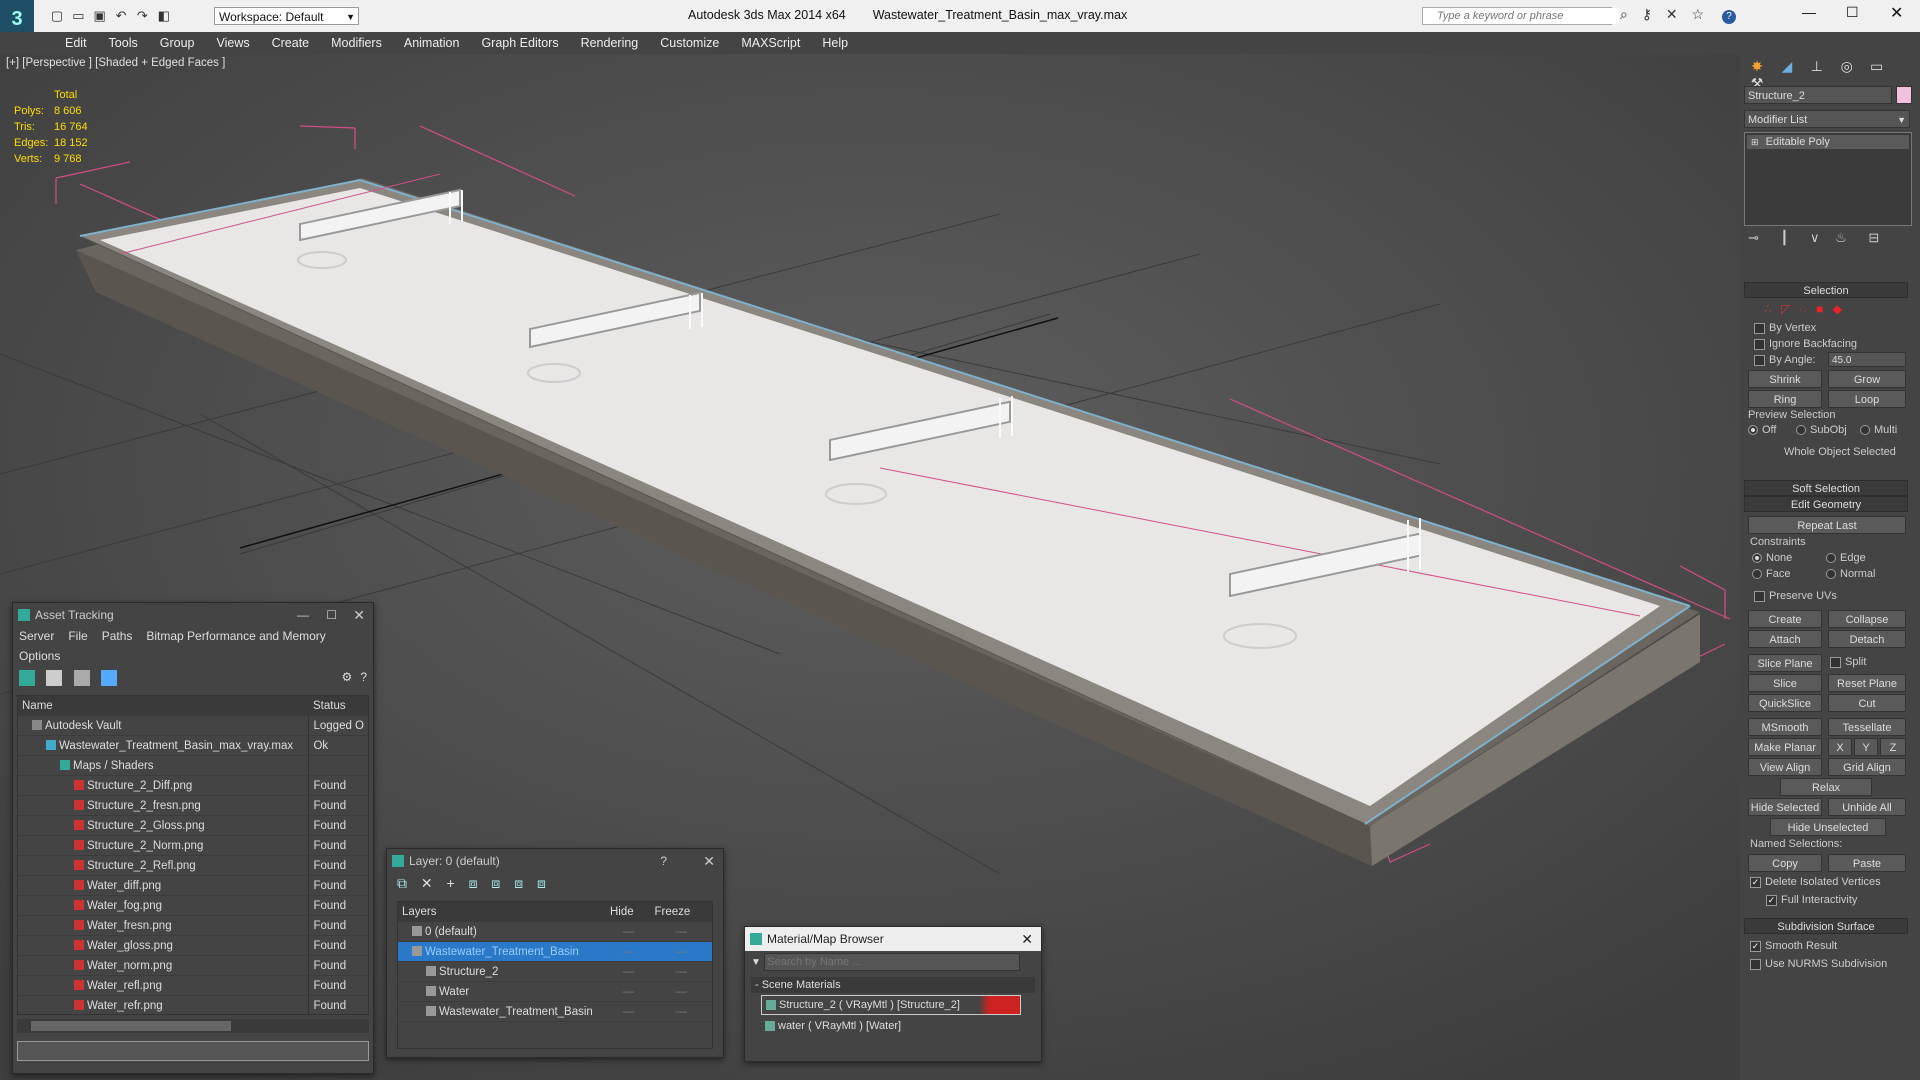  Describe the element at coordinates (555, 931) in the screenshot. I see `layer-row: 0 (default) — —` at that location.